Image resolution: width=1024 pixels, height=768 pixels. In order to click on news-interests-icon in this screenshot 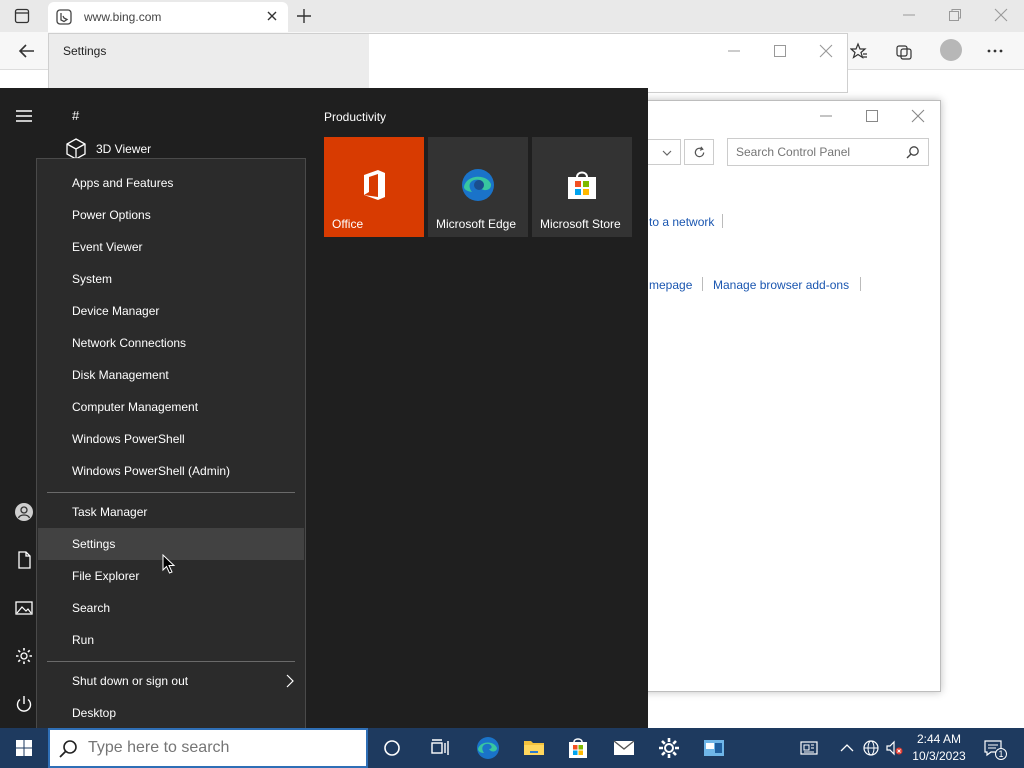, I will do `click(809, 748)`.